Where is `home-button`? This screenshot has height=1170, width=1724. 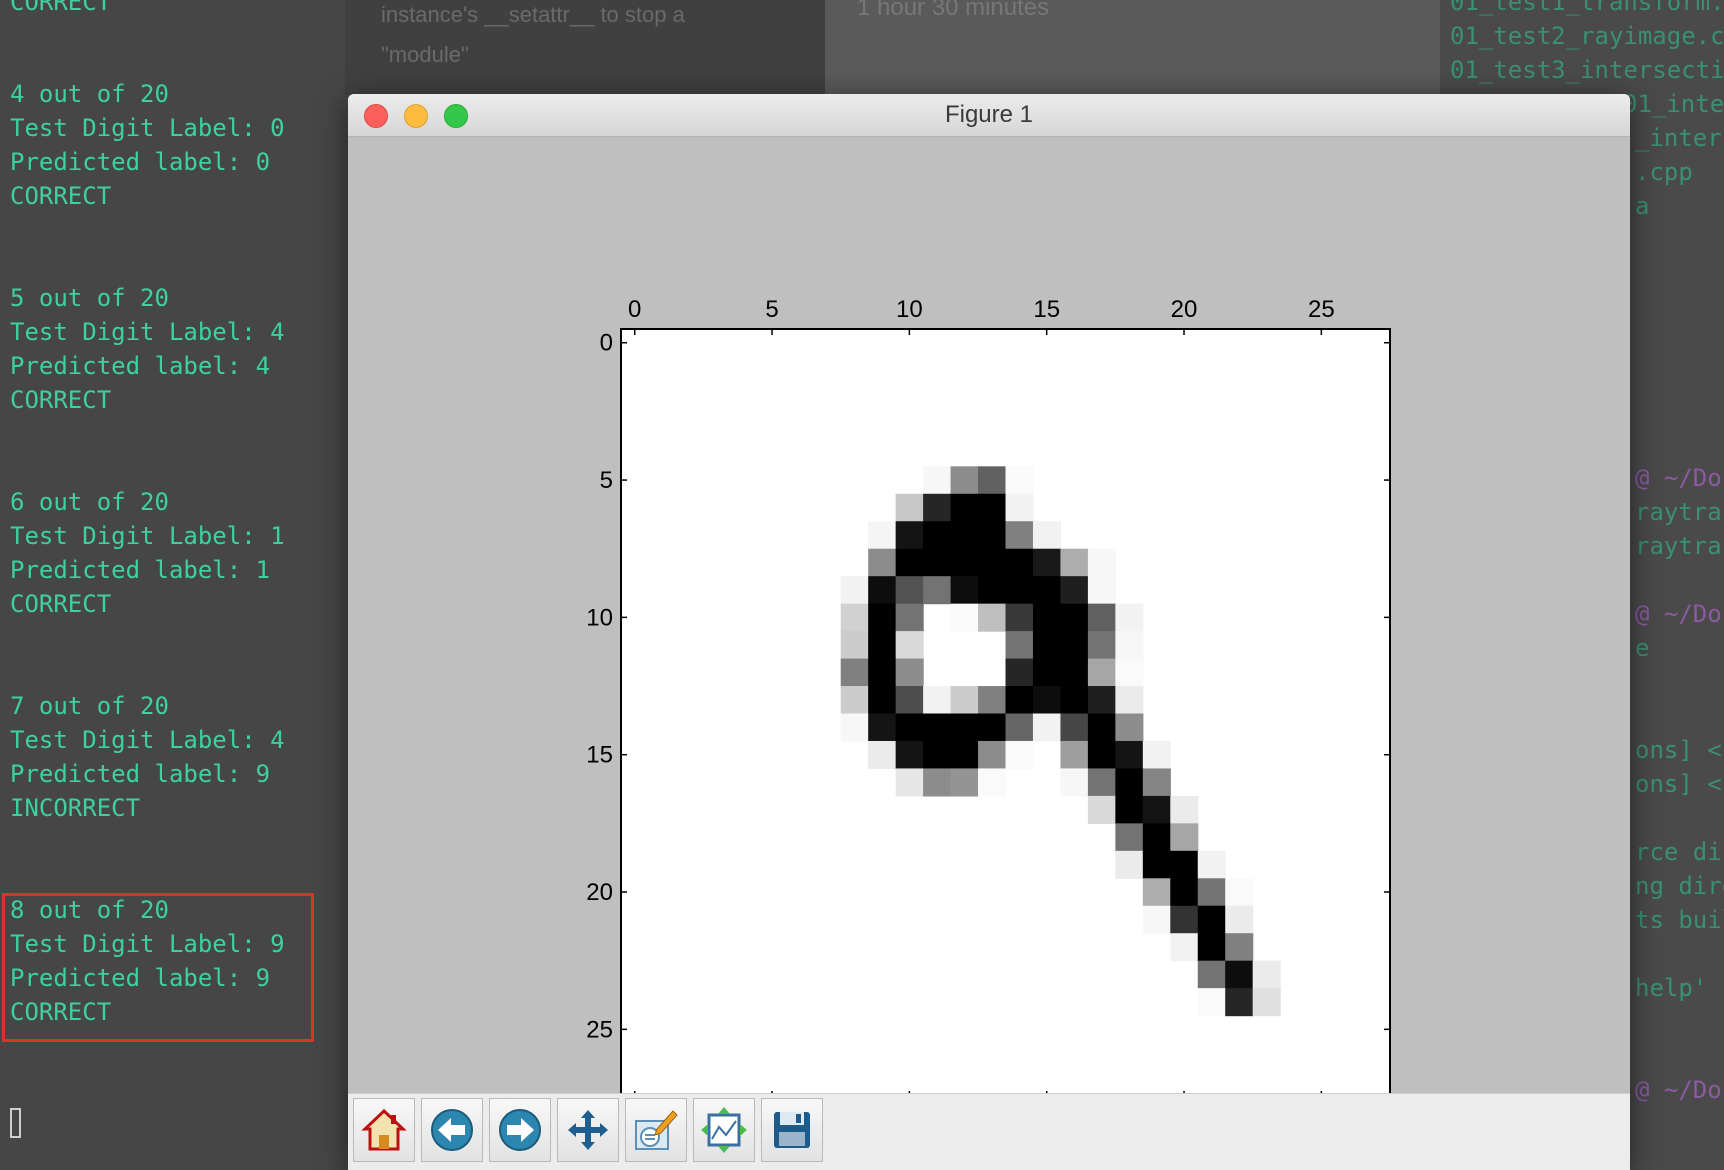 home-button is located at coordinates (384, 1130).